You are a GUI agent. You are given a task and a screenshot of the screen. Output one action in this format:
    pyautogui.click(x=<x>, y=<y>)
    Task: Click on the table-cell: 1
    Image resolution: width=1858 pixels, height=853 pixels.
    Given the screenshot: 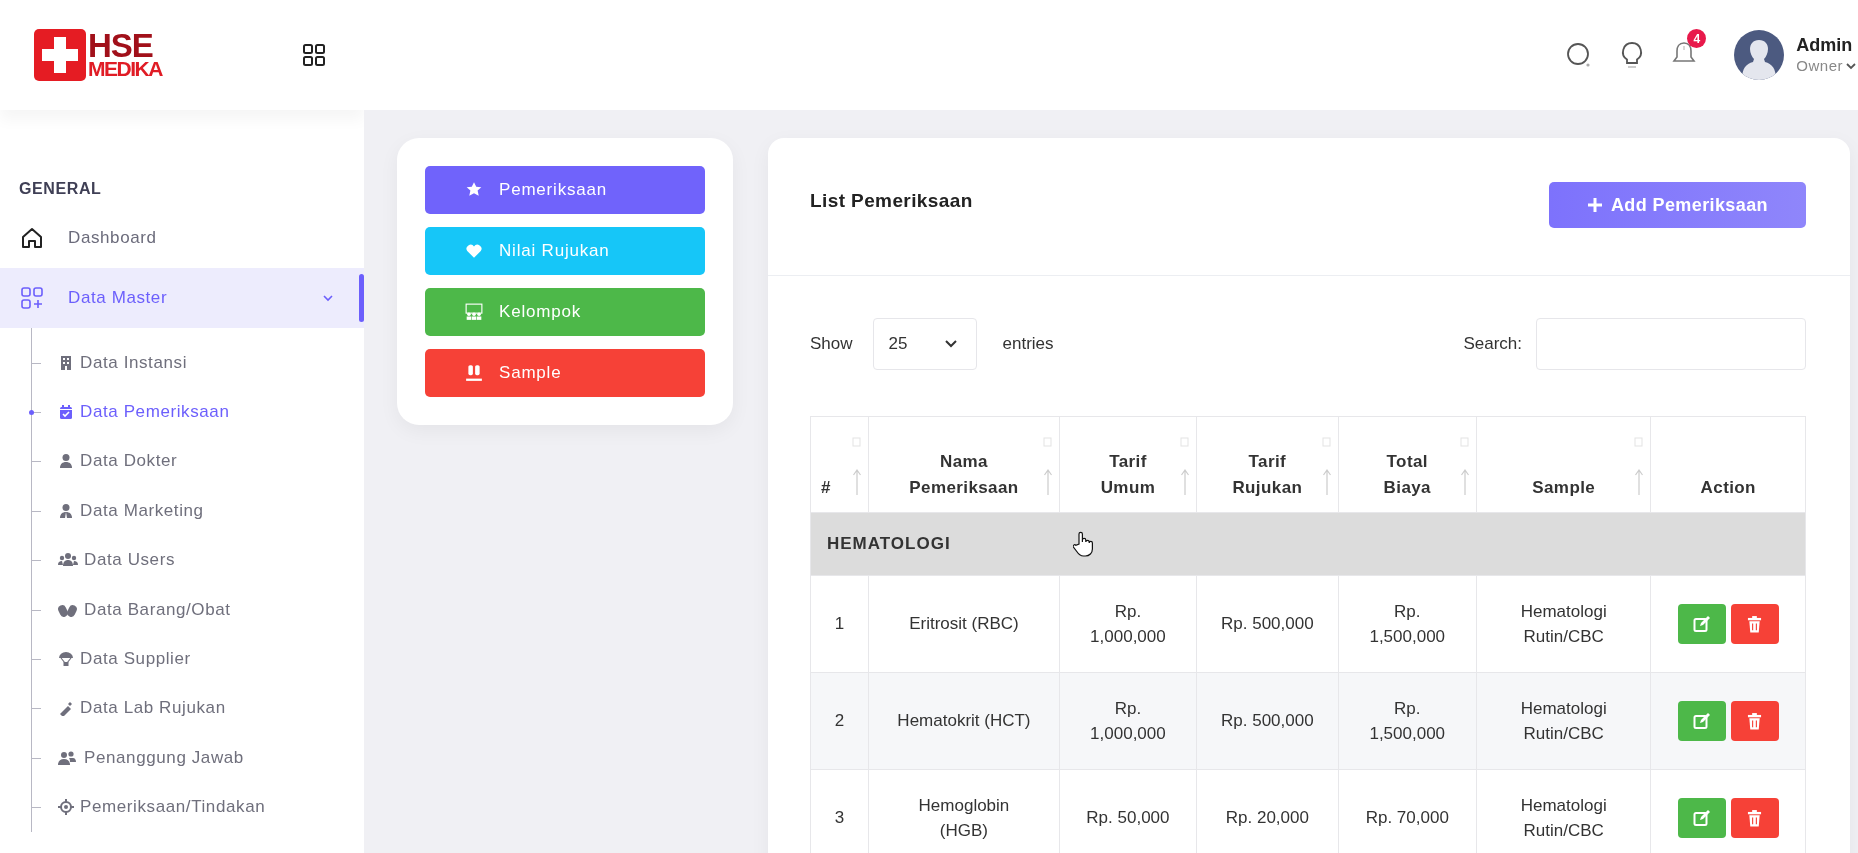 What is the action you would take?
    pyautogui.click(x=839, y=624)
    